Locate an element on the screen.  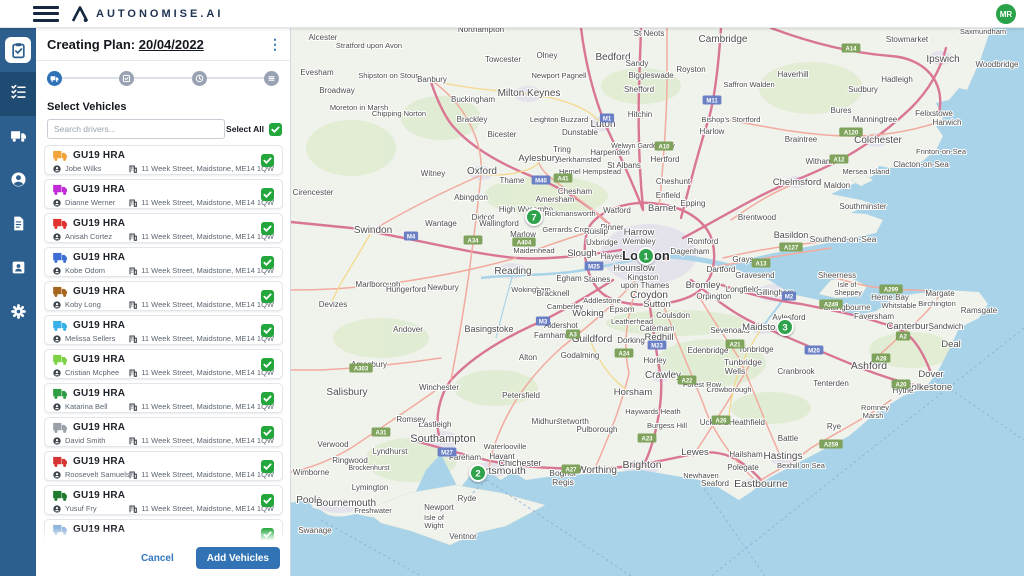
map-label: Crawley is located at coordinates (663, 375).